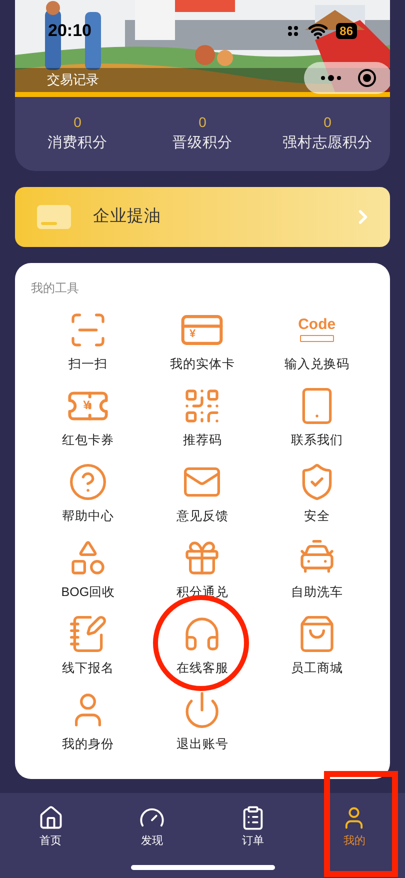 The height and width of the screenshot is (878, 405). Describe the element at coordinates (202, 416) in the screenshot. I see `tool-item: 推荐码` at that location.